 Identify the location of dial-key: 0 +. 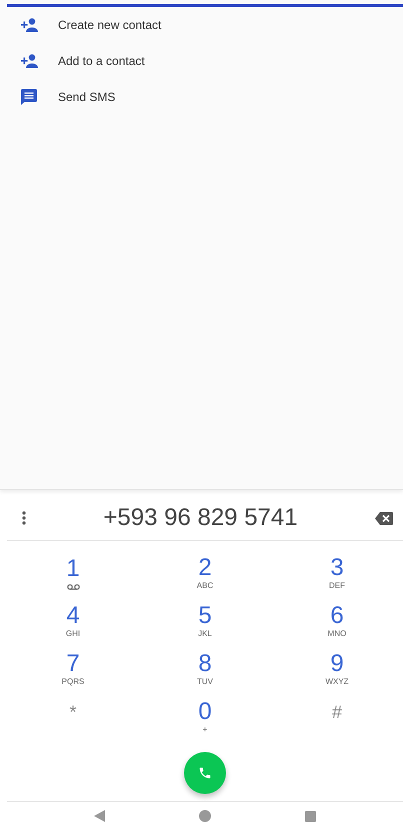
(205, 717).